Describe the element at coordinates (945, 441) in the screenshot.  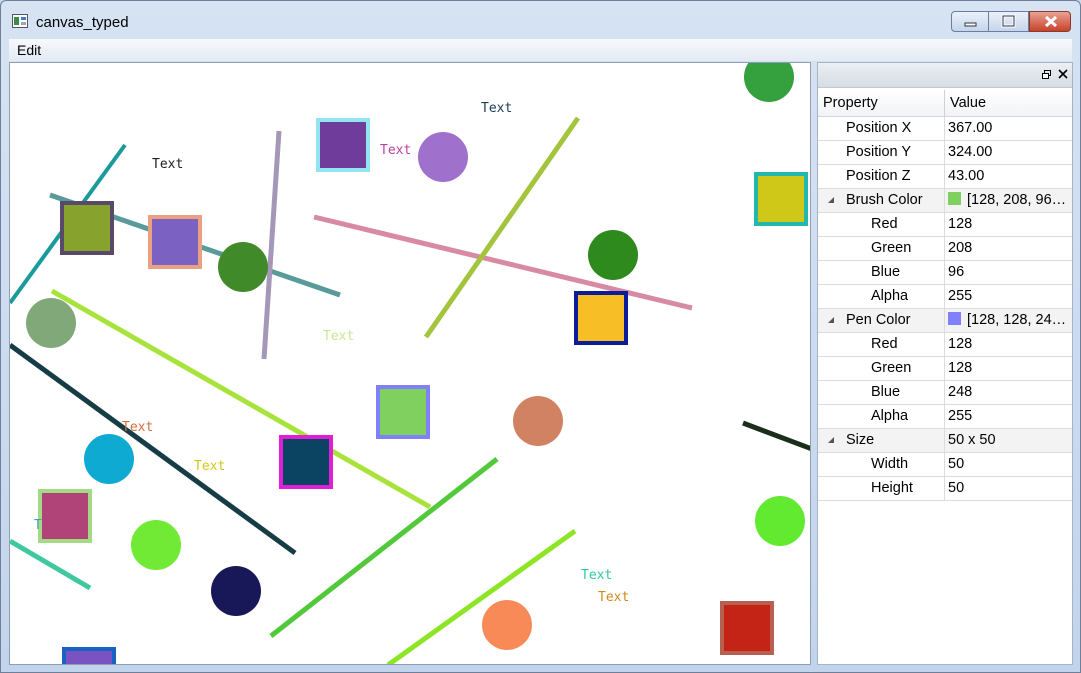
I see `property-group-row: Size 50 x 50` at that location.